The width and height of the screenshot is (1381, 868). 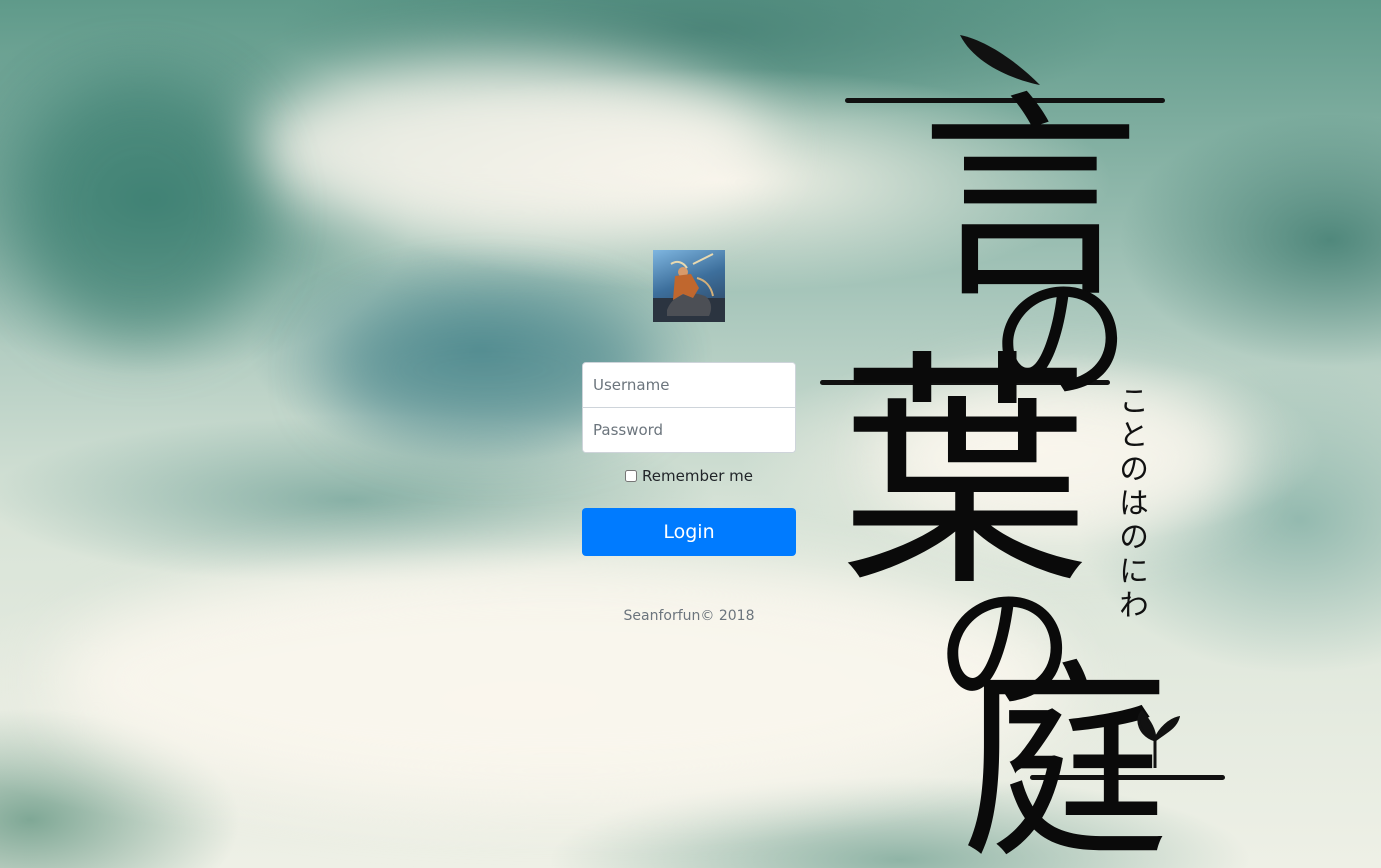 I want to click on title-furigana: ことのはのにわ, so click(x=1130, y=504).